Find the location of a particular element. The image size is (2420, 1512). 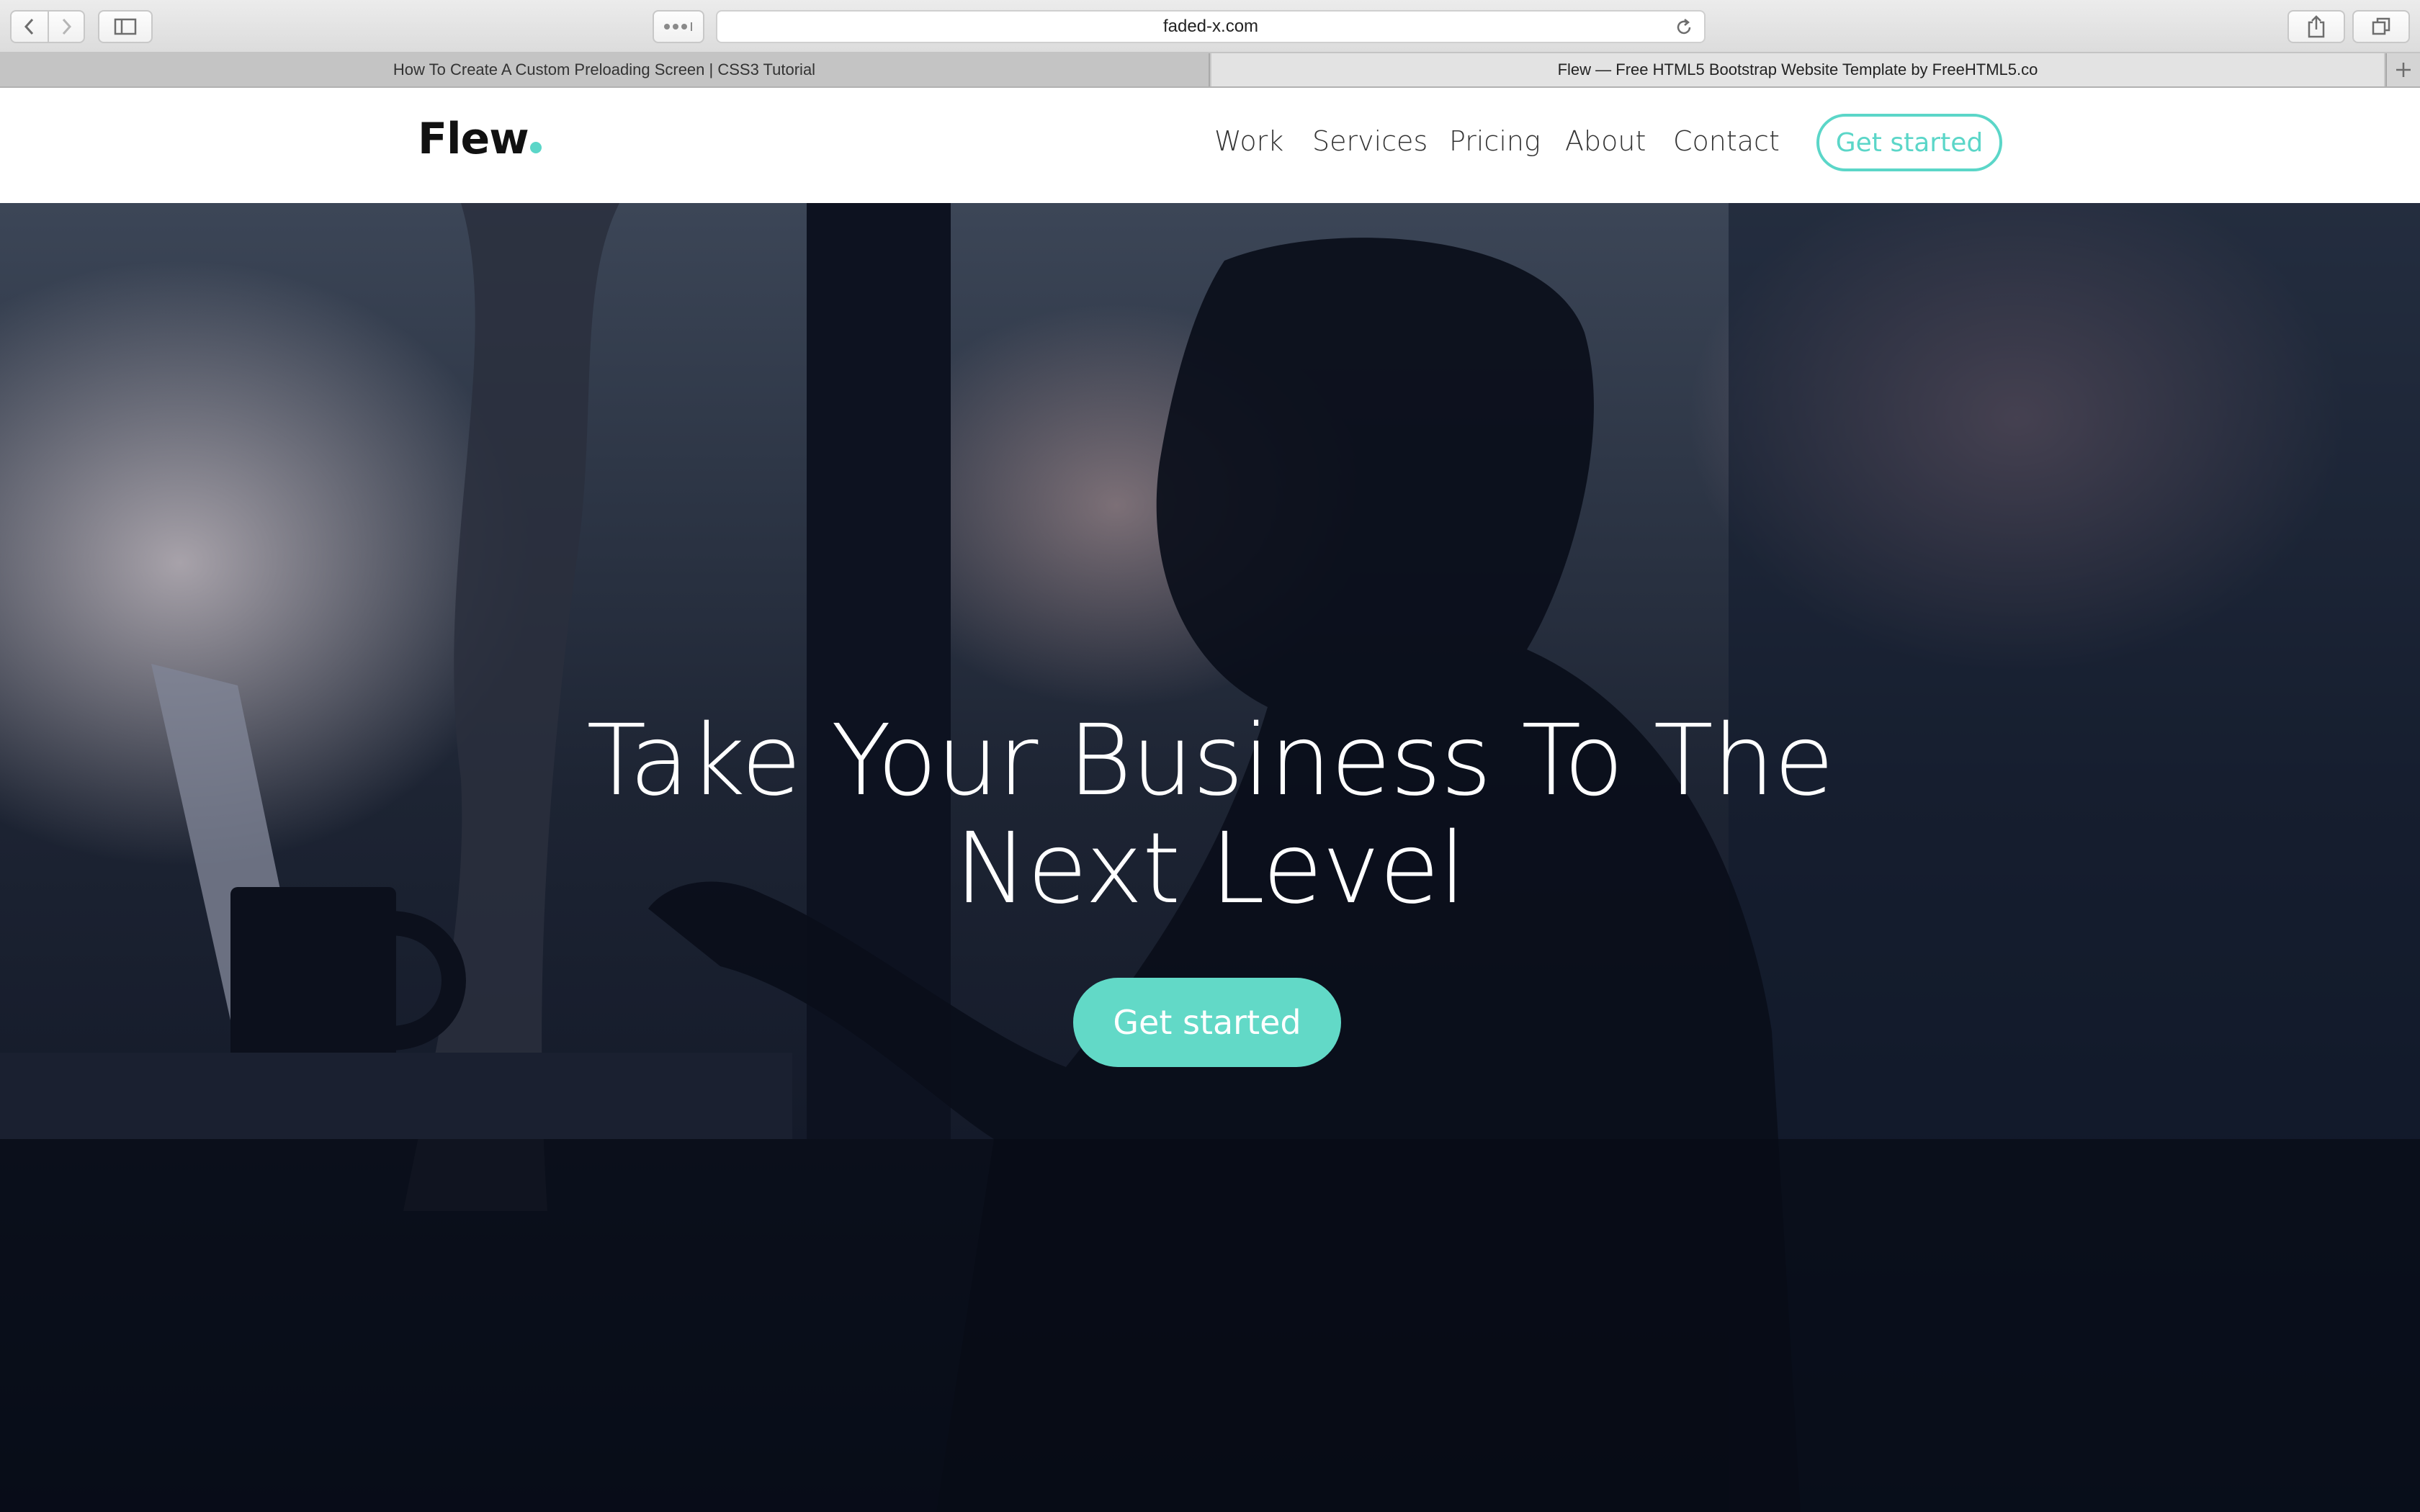

back-icon is located at coordinates (29, 26).